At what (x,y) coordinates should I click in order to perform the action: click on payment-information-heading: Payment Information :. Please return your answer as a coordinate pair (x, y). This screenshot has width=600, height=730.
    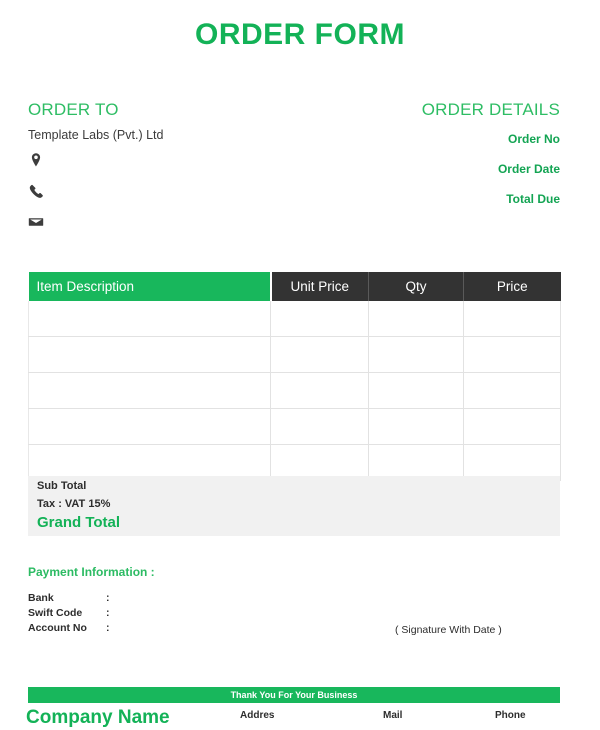
    Looking at the image, I should click on (91, 572).